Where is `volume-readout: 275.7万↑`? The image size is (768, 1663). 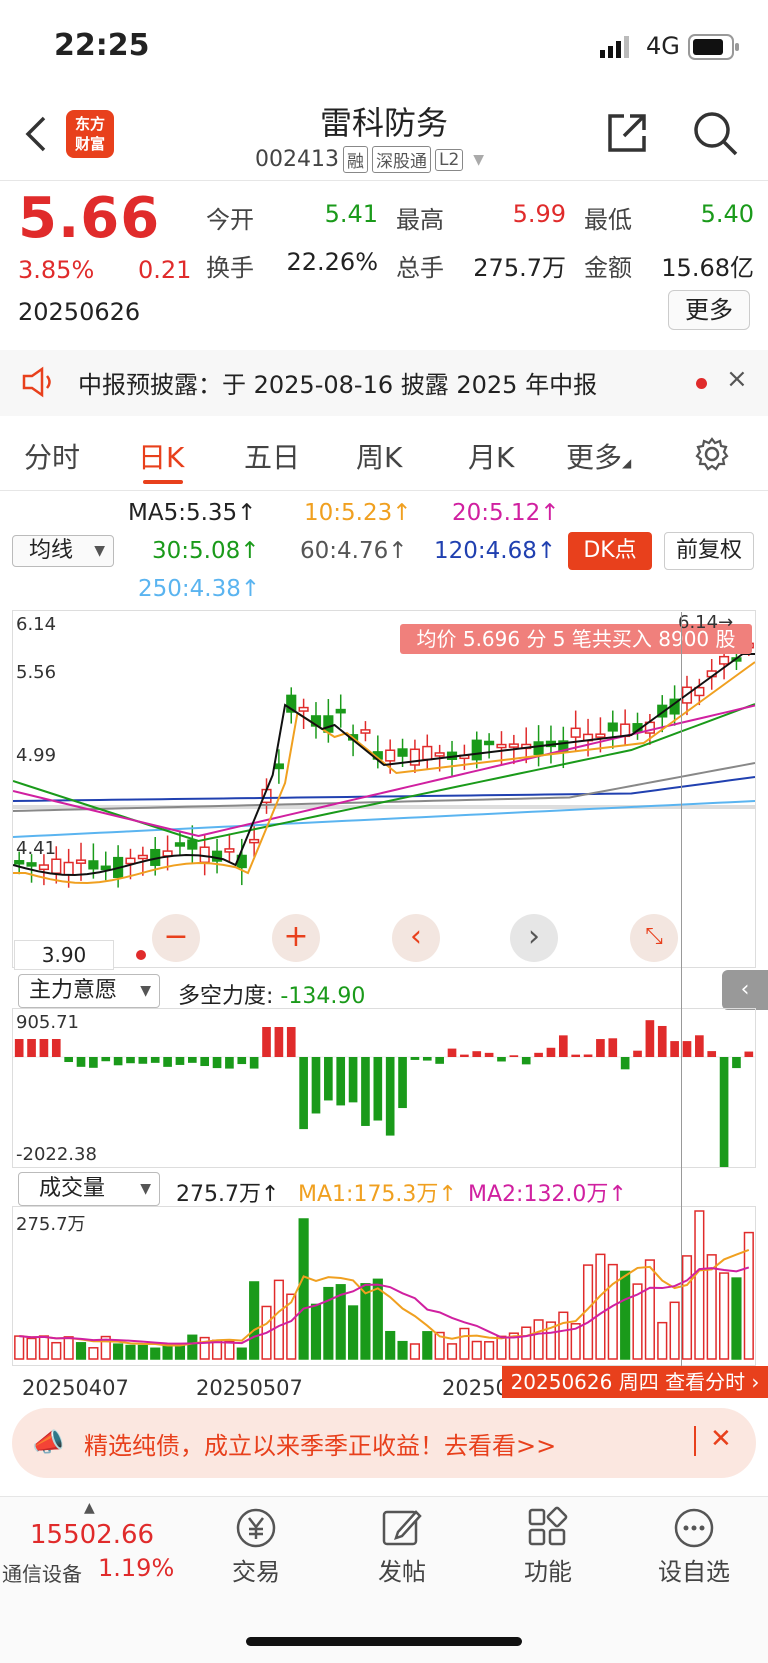 volume-readout: 275.7万↑ is located at coordinates (228, 1194).